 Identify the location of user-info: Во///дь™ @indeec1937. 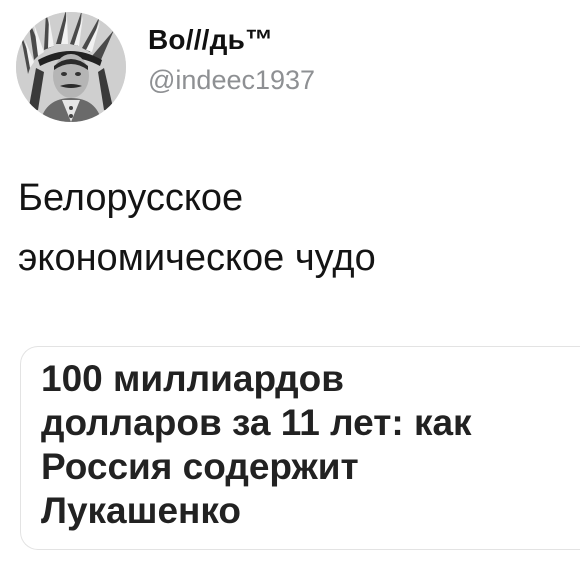
(231, 60).